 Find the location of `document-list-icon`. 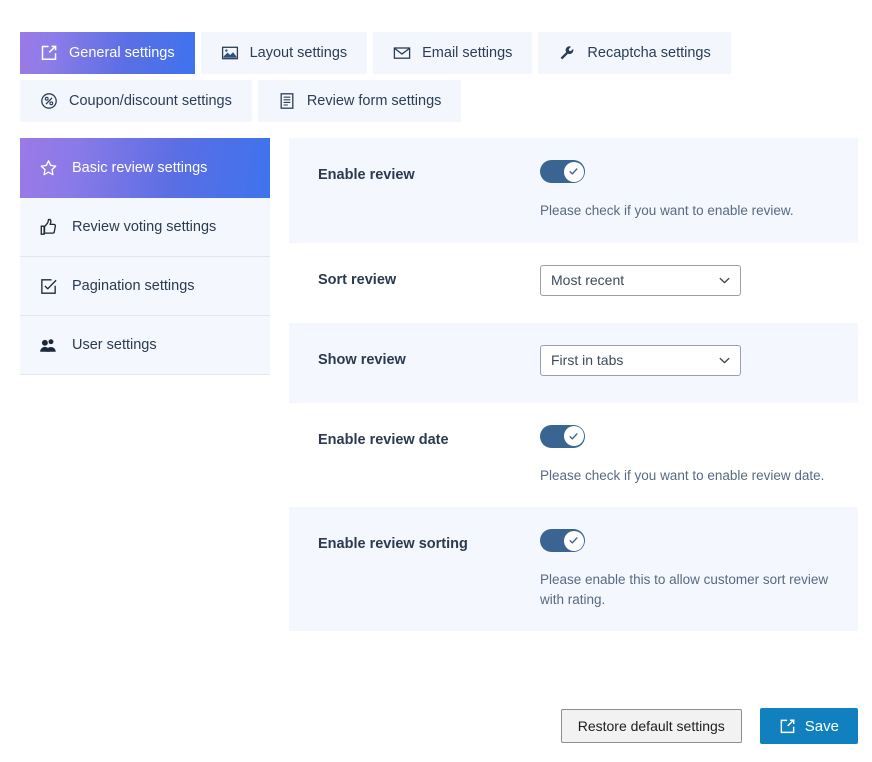

document-list-icon is located at coordinates (287, 101).